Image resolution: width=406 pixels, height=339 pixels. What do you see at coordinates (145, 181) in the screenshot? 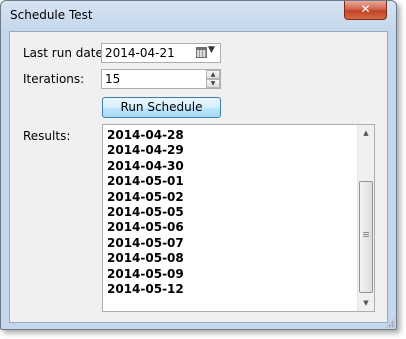
I see `result-line: 2014-05-01` at bounding box center [145, 181].